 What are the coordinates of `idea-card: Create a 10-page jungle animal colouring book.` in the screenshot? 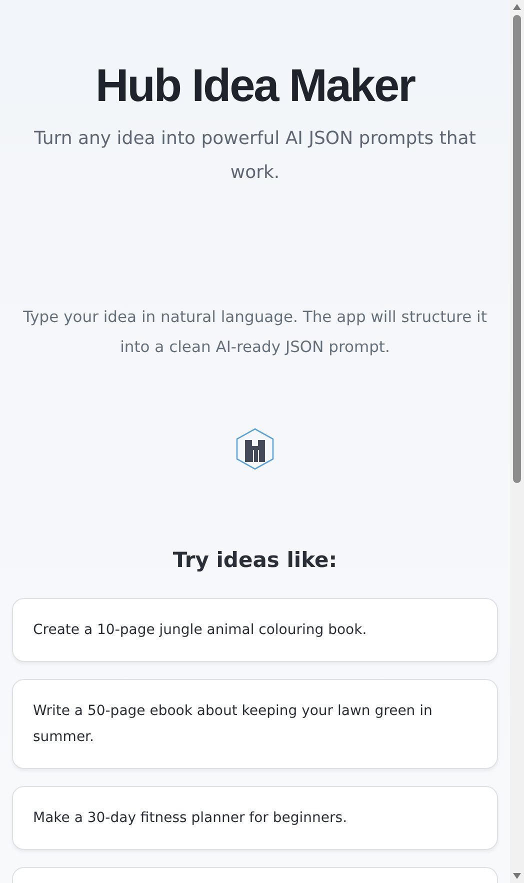 It's located at (255, 630).